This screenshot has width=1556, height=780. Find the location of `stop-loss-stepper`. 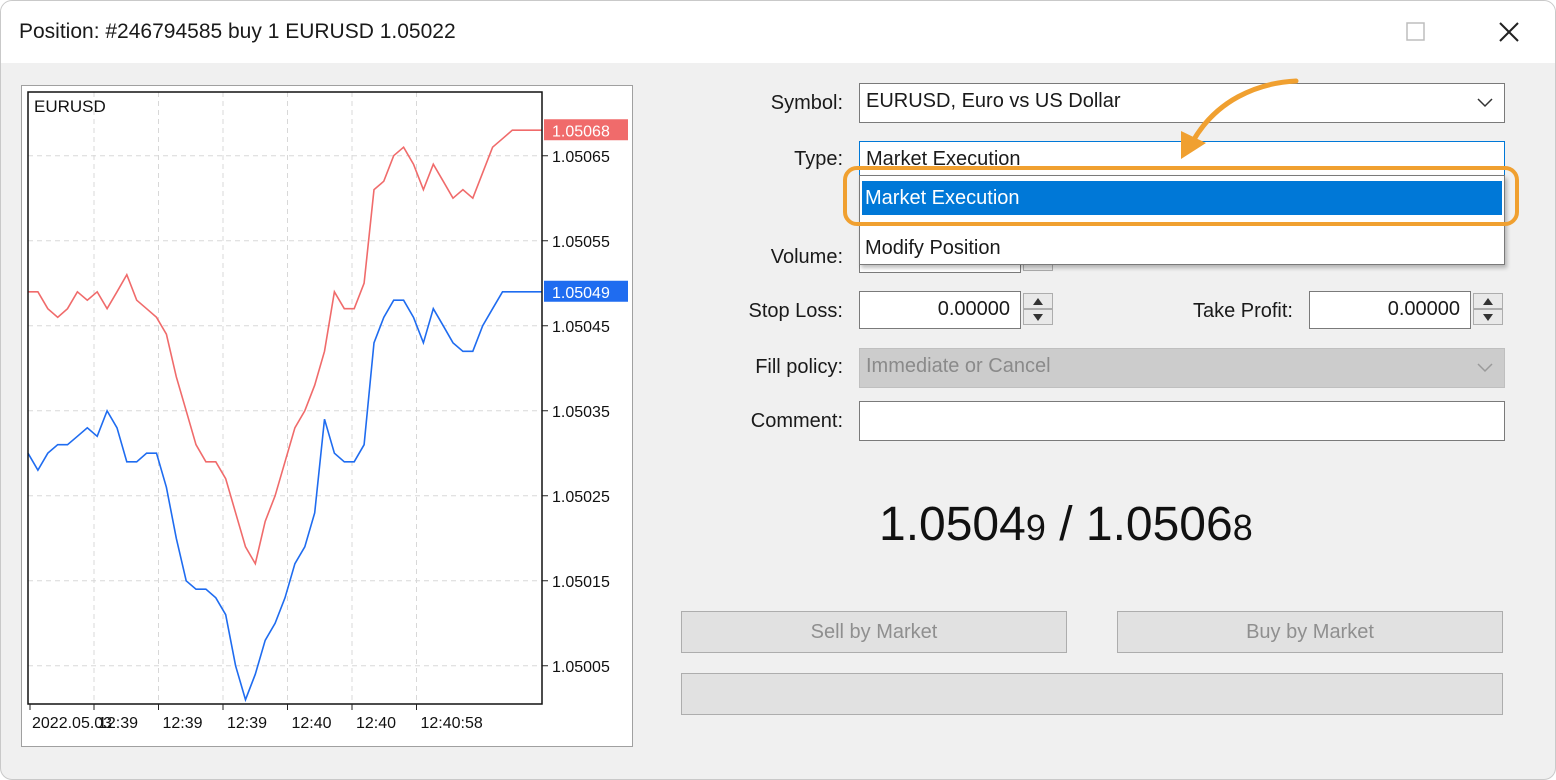

stop-loss-stepper is located at coordinates (1038, 309).